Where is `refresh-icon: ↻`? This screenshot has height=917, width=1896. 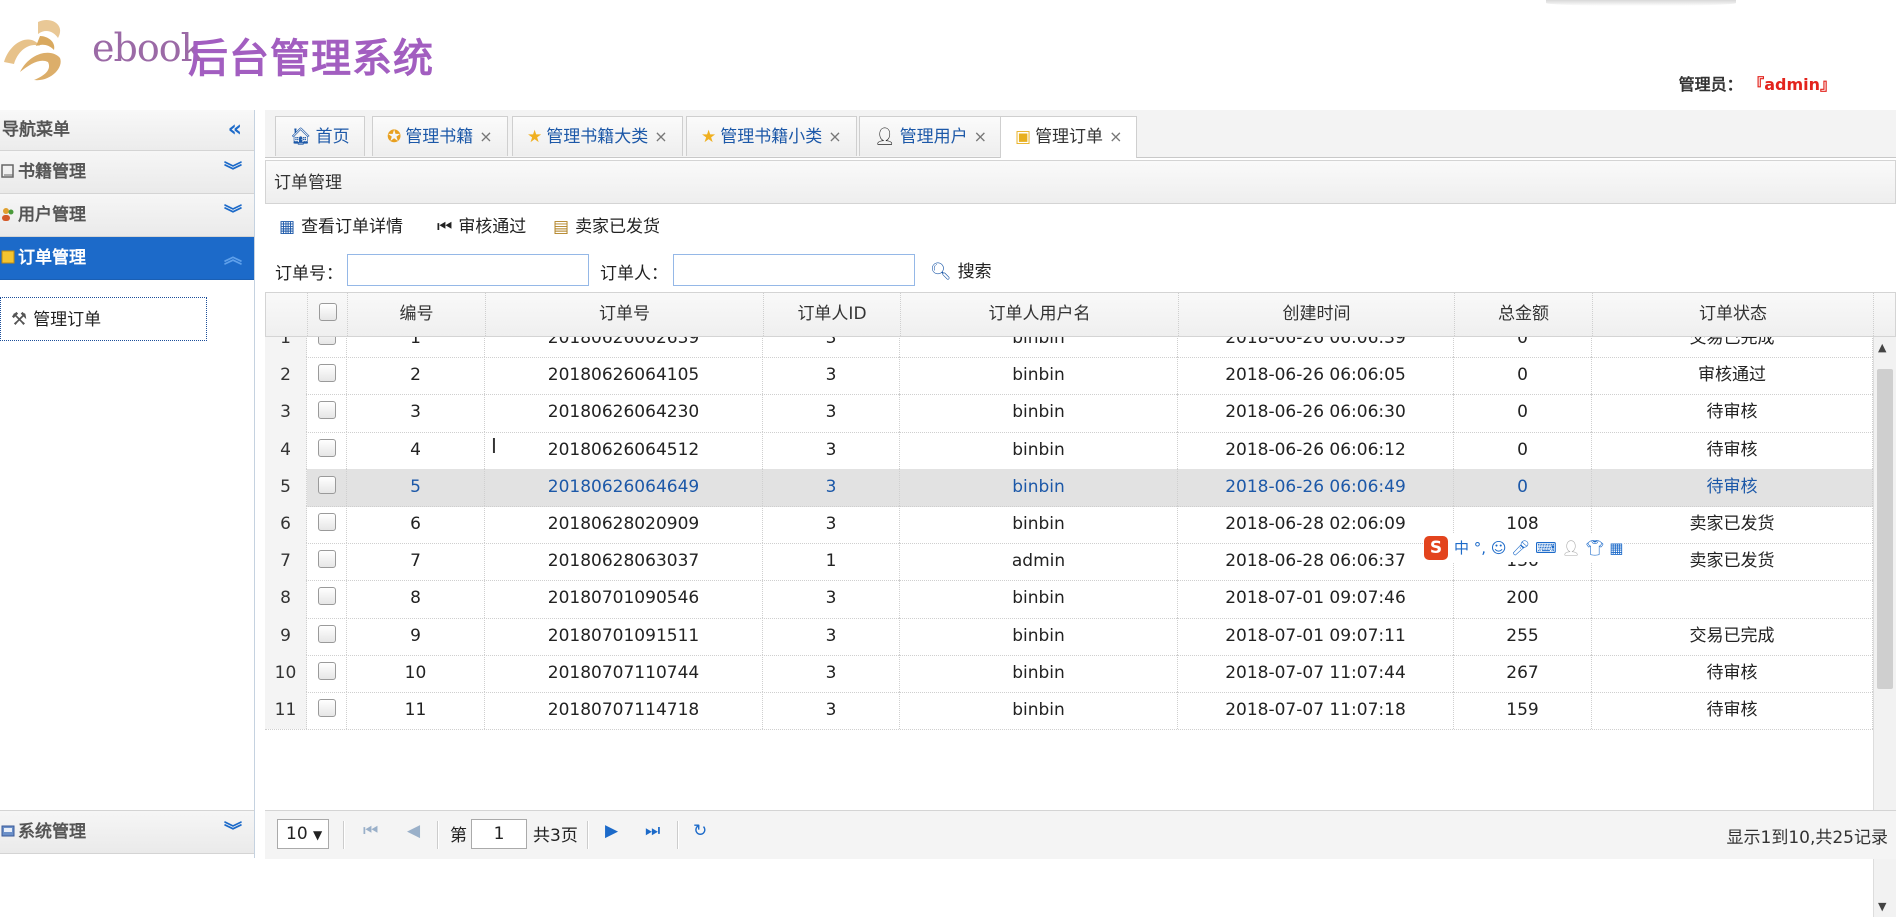
refresh-icon: ↻ is located at coordinates (700, 831).